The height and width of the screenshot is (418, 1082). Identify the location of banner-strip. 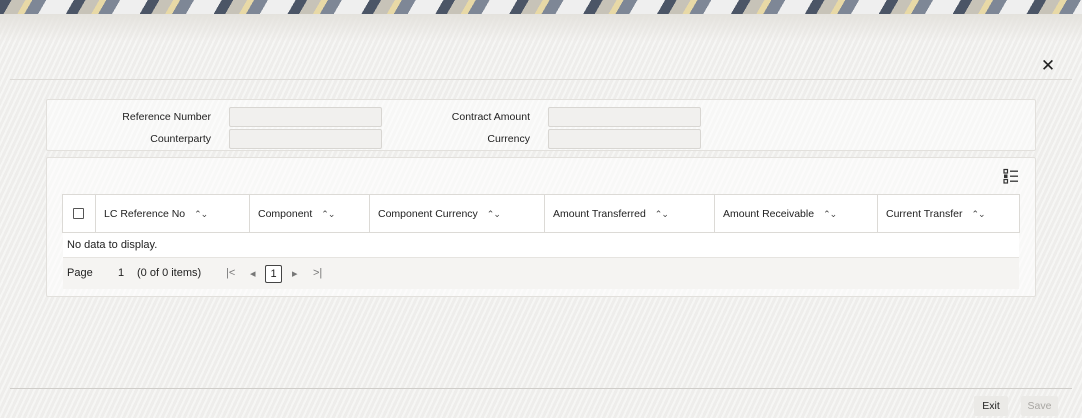
(541, 21).